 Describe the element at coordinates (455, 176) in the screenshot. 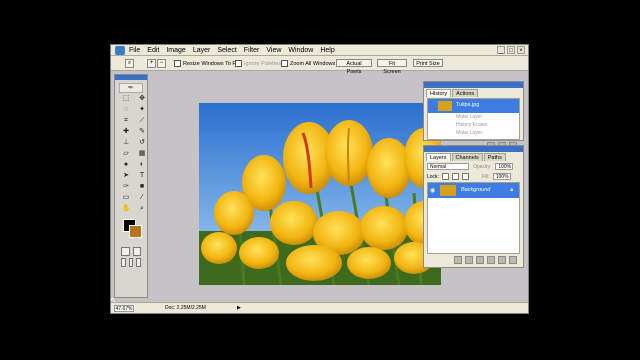

I see `lock-image-checkbox` at that location.